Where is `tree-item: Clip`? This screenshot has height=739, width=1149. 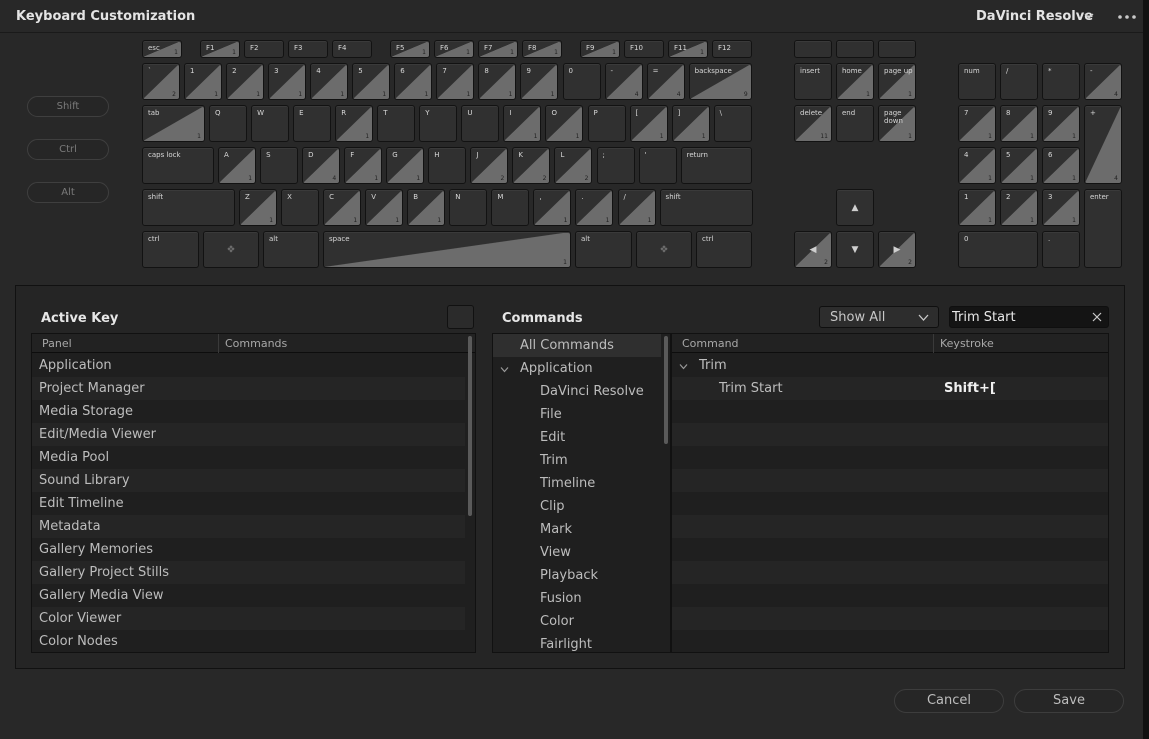 tree-item: Clip is located at coordinates (577, 506).